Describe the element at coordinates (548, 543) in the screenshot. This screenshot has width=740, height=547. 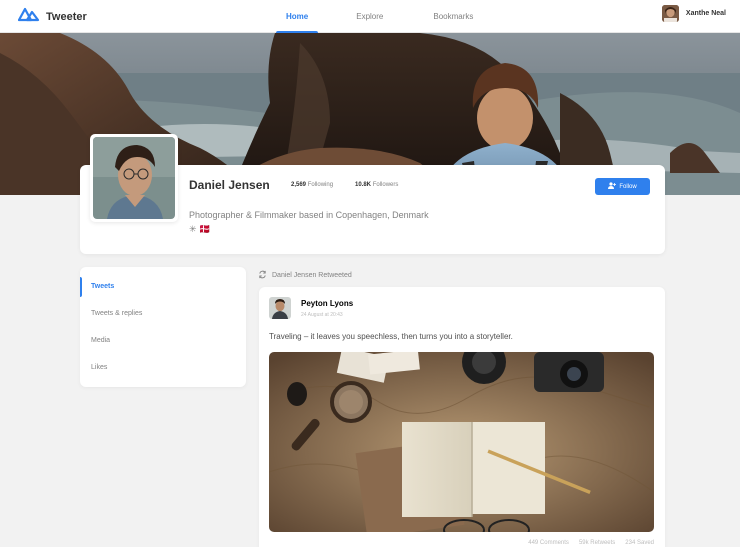
I see `comments-count: 449 Comments` at that location.